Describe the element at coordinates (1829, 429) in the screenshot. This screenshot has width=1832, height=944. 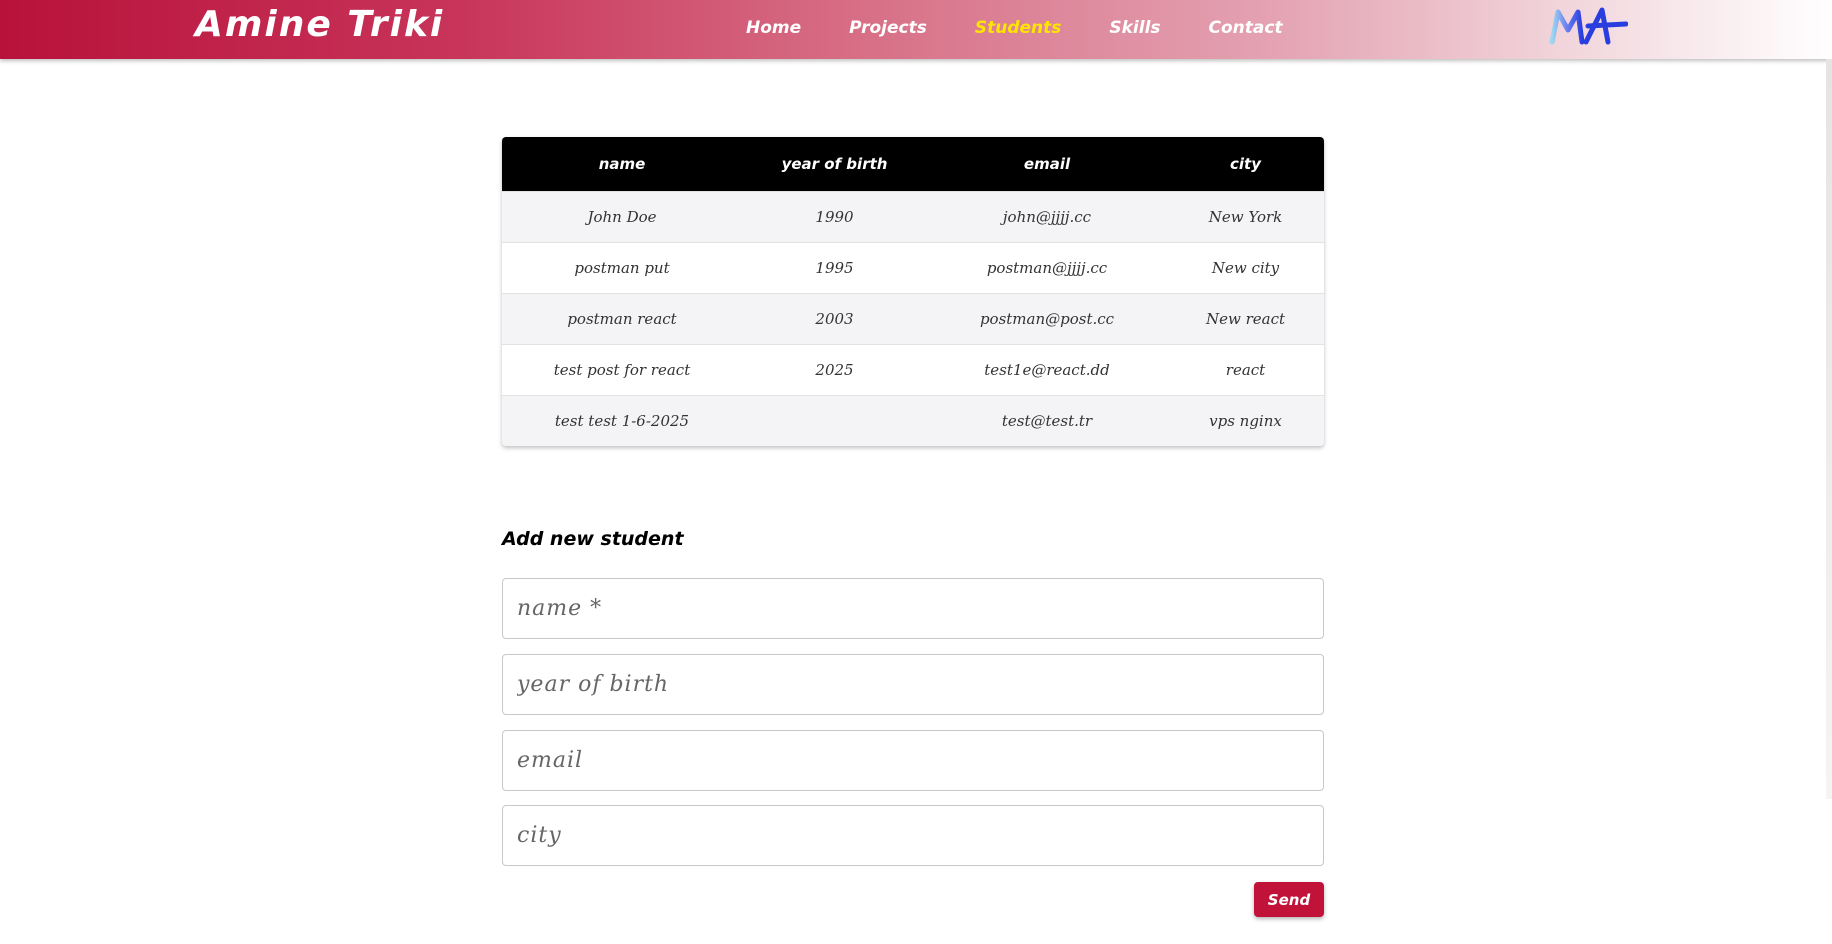
I see `scrollbar-edge` at that location.